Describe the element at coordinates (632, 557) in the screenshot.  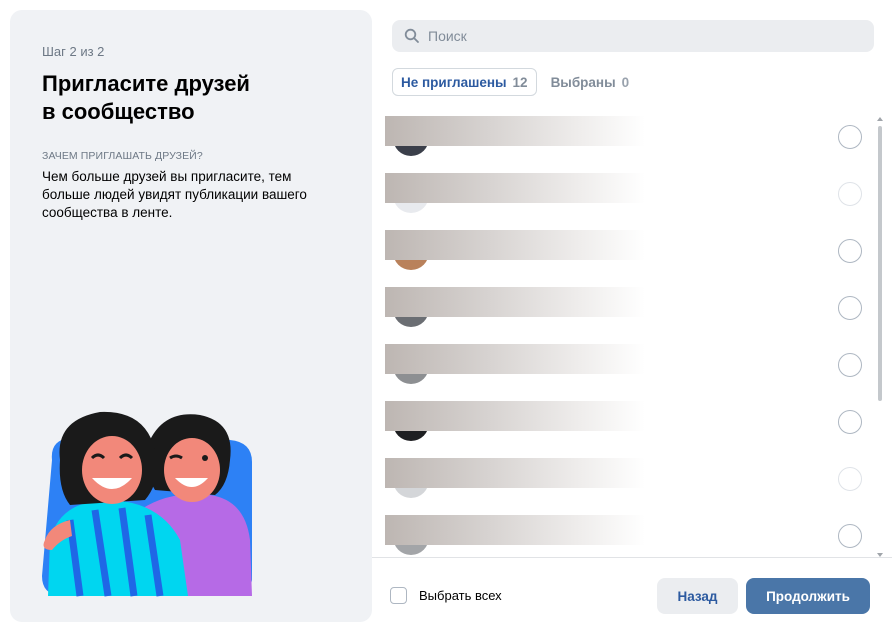
I see `footer-divider` at that location.